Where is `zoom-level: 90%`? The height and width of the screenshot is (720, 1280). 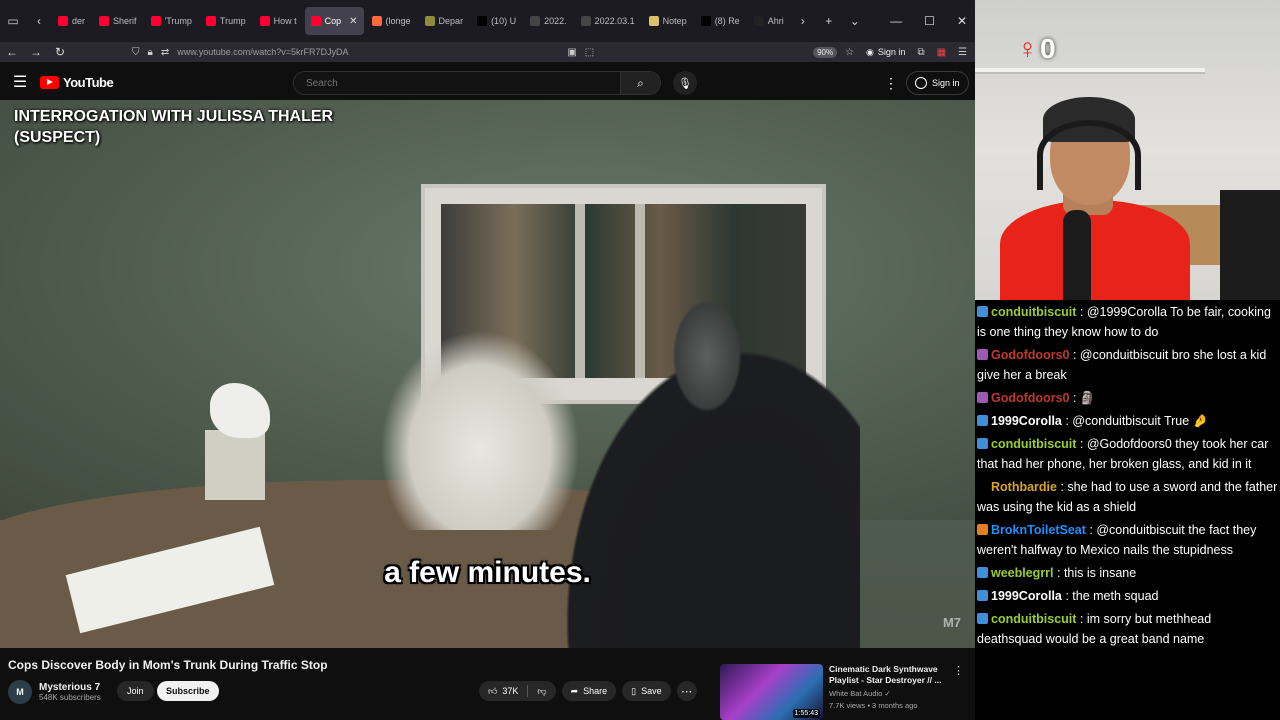
zoom-level: 90% is located at coordinates (825, 52).